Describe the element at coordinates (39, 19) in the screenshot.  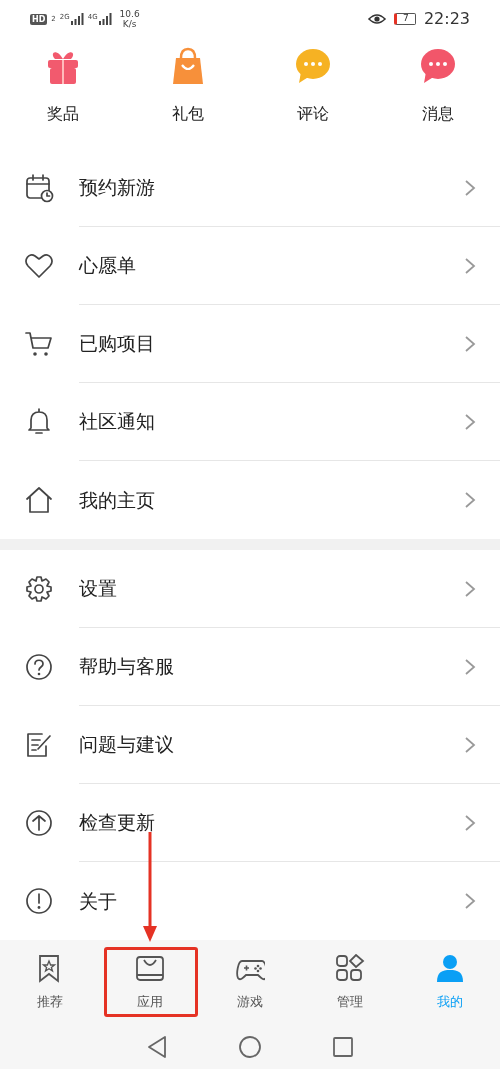
I see `hd-badge: HD` at that location.